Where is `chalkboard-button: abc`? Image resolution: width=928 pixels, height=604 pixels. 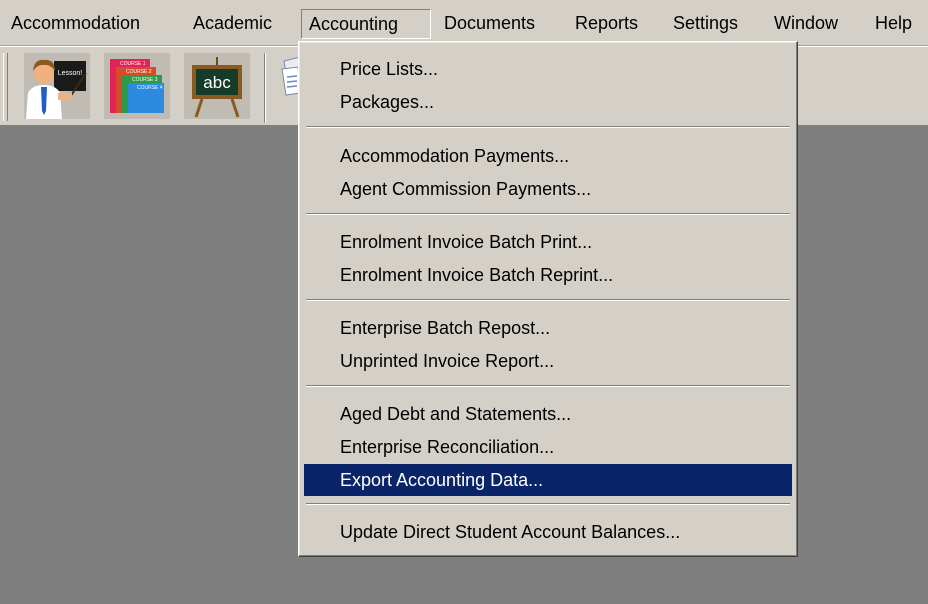 chalkboard-button: abc is located at coordinates (217, 86).